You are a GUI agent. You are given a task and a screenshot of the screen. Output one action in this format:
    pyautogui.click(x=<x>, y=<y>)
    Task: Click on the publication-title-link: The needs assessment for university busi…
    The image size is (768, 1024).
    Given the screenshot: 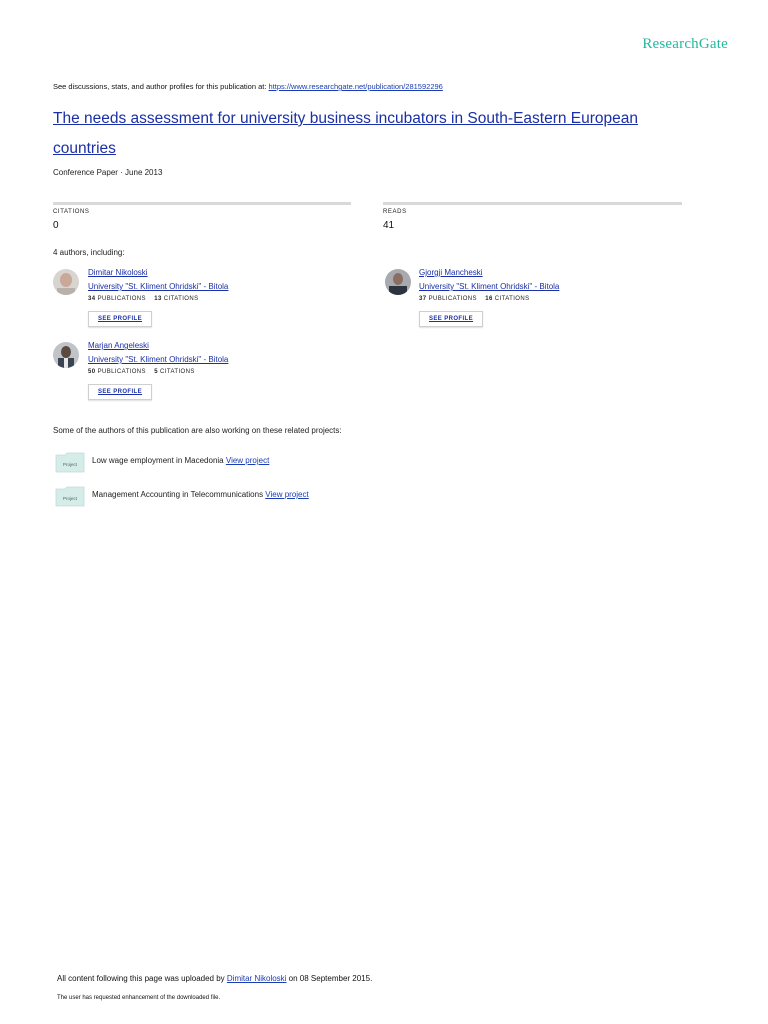 What is the action you would take?
    pyautogui.click(x=373, y=134)
    